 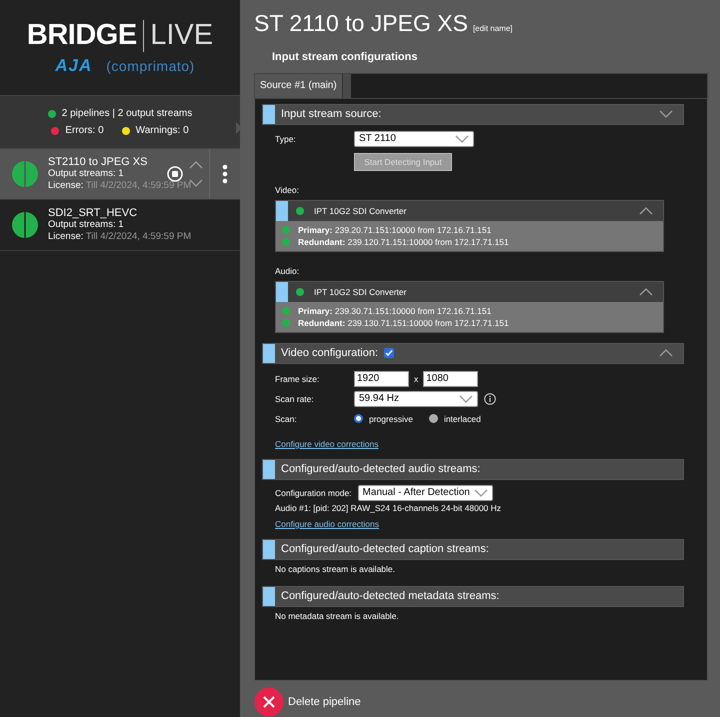 I want to click on section-header: Configured/auto-detected audio streams:, so click(x=473, y=469).